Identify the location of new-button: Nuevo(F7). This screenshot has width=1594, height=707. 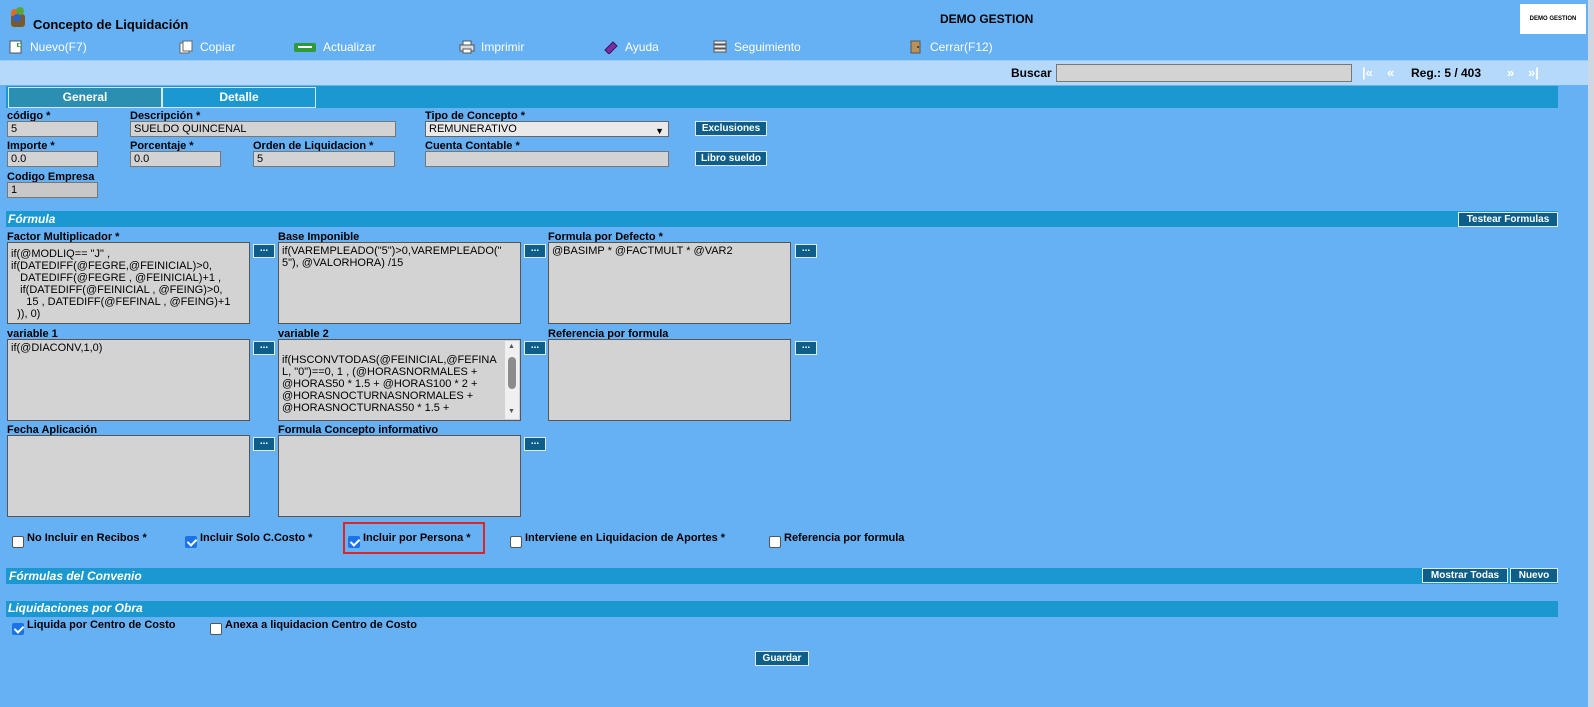
(47, 47).